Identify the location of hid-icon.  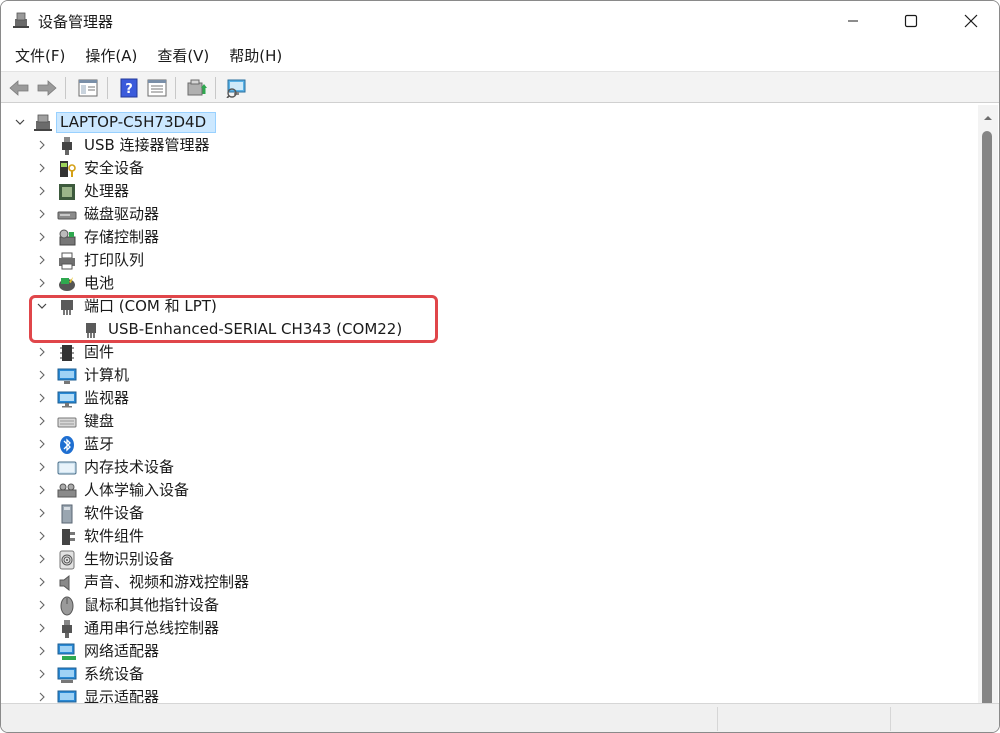
(67, 490).